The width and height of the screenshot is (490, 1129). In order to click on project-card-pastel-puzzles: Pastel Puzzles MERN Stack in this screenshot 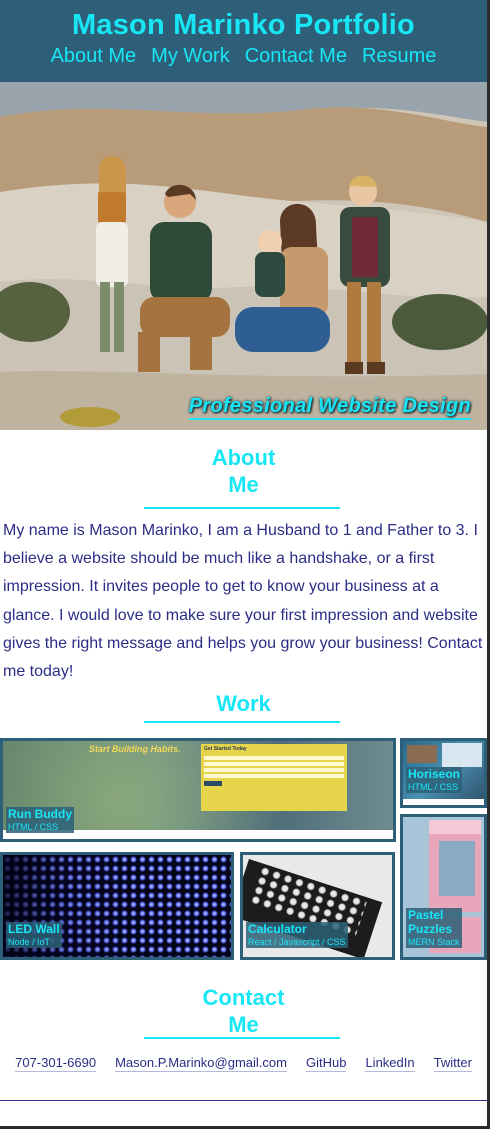, I will do `click(443, 887)`.